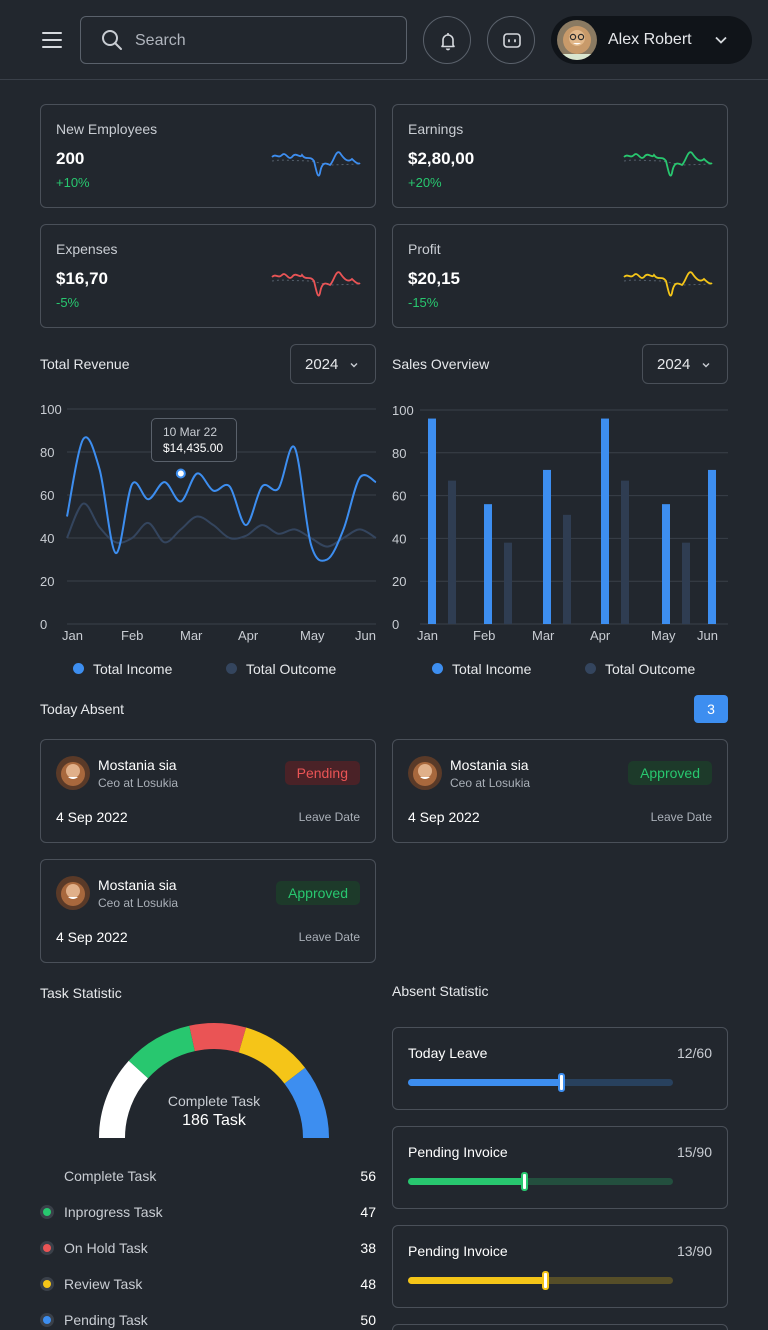  I want to click on absent-title: Today Absent, so click(82, 709).